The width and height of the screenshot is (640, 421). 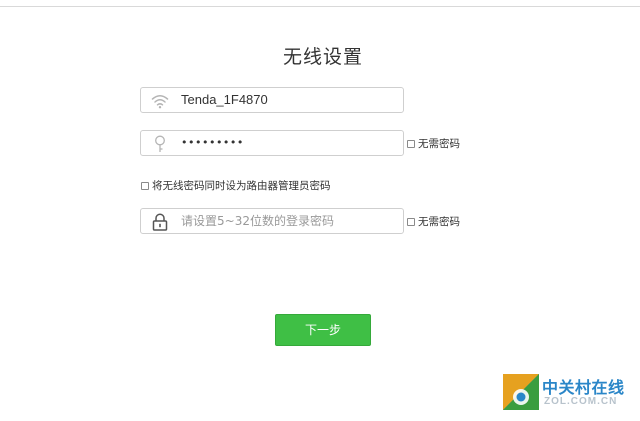 I want to click on top-divider, so click(x=320, y=3).